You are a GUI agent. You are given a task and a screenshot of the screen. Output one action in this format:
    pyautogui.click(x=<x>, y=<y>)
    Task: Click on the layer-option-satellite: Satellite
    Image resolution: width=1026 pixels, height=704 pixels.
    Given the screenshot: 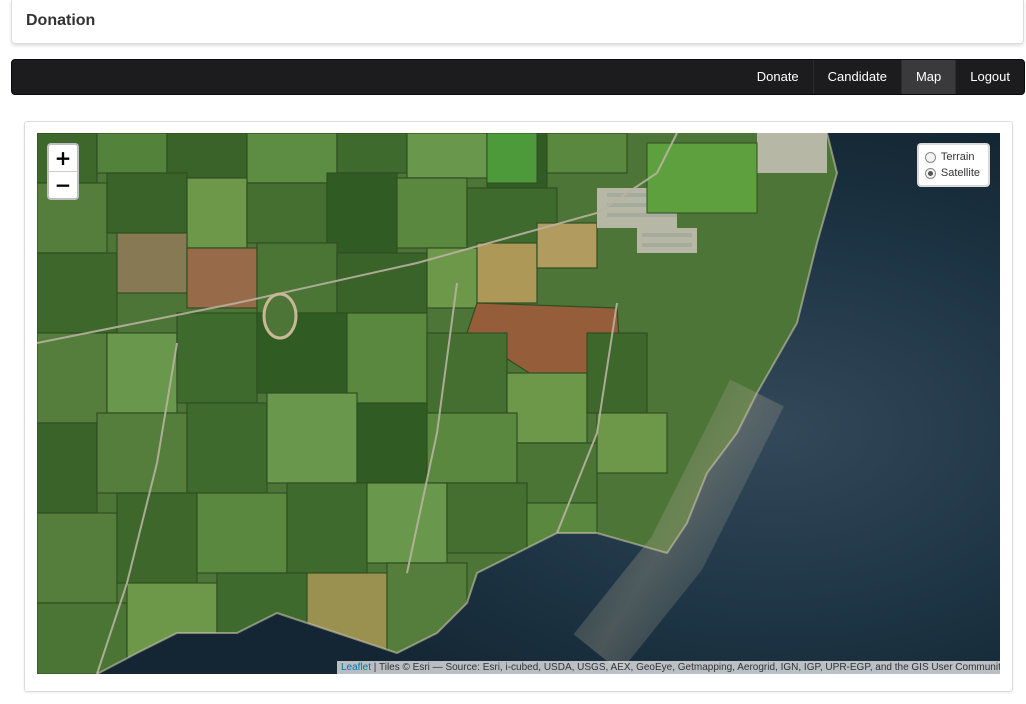 What is the action you would take?
    pyautogui.click(x=952, y=173)
    